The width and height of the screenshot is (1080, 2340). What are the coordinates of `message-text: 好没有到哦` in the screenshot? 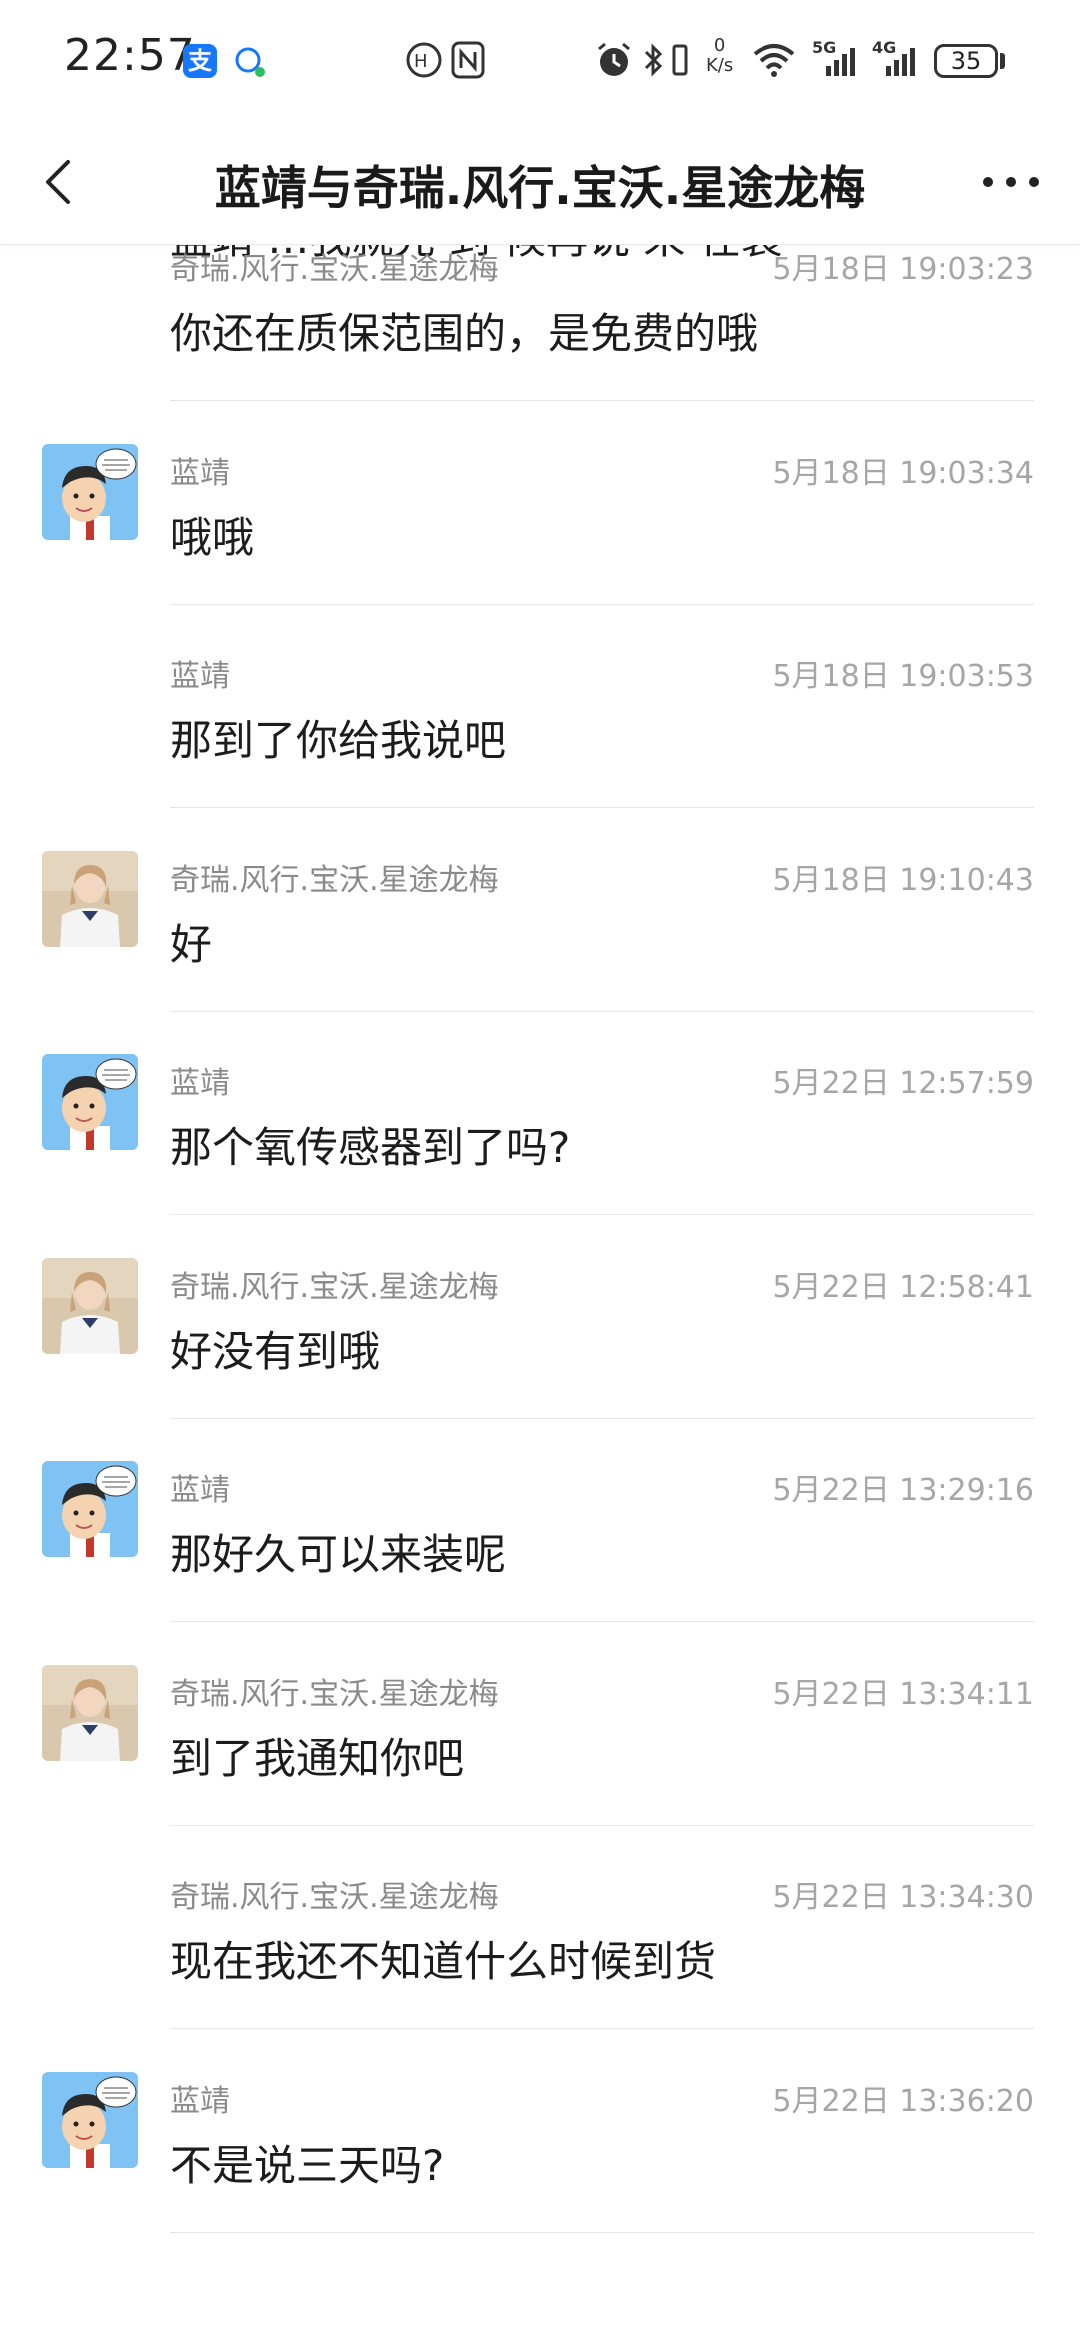 It's located at (275, 1351).